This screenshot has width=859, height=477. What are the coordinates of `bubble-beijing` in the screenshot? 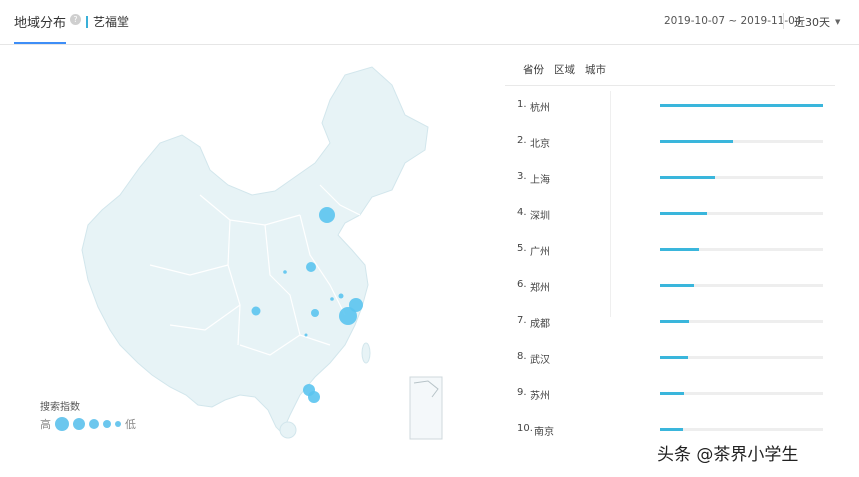 It's located at (327, 215).